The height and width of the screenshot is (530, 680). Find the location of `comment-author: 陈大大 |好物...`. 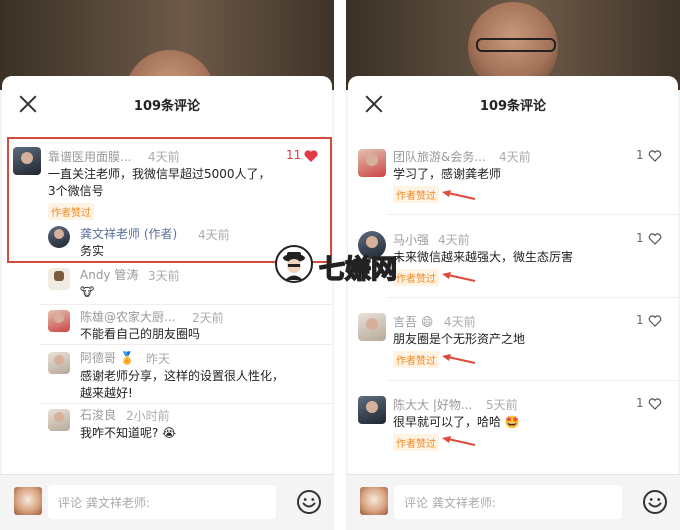

comment-author: 陈大大 |好物... is located at coordinates (432, 404).